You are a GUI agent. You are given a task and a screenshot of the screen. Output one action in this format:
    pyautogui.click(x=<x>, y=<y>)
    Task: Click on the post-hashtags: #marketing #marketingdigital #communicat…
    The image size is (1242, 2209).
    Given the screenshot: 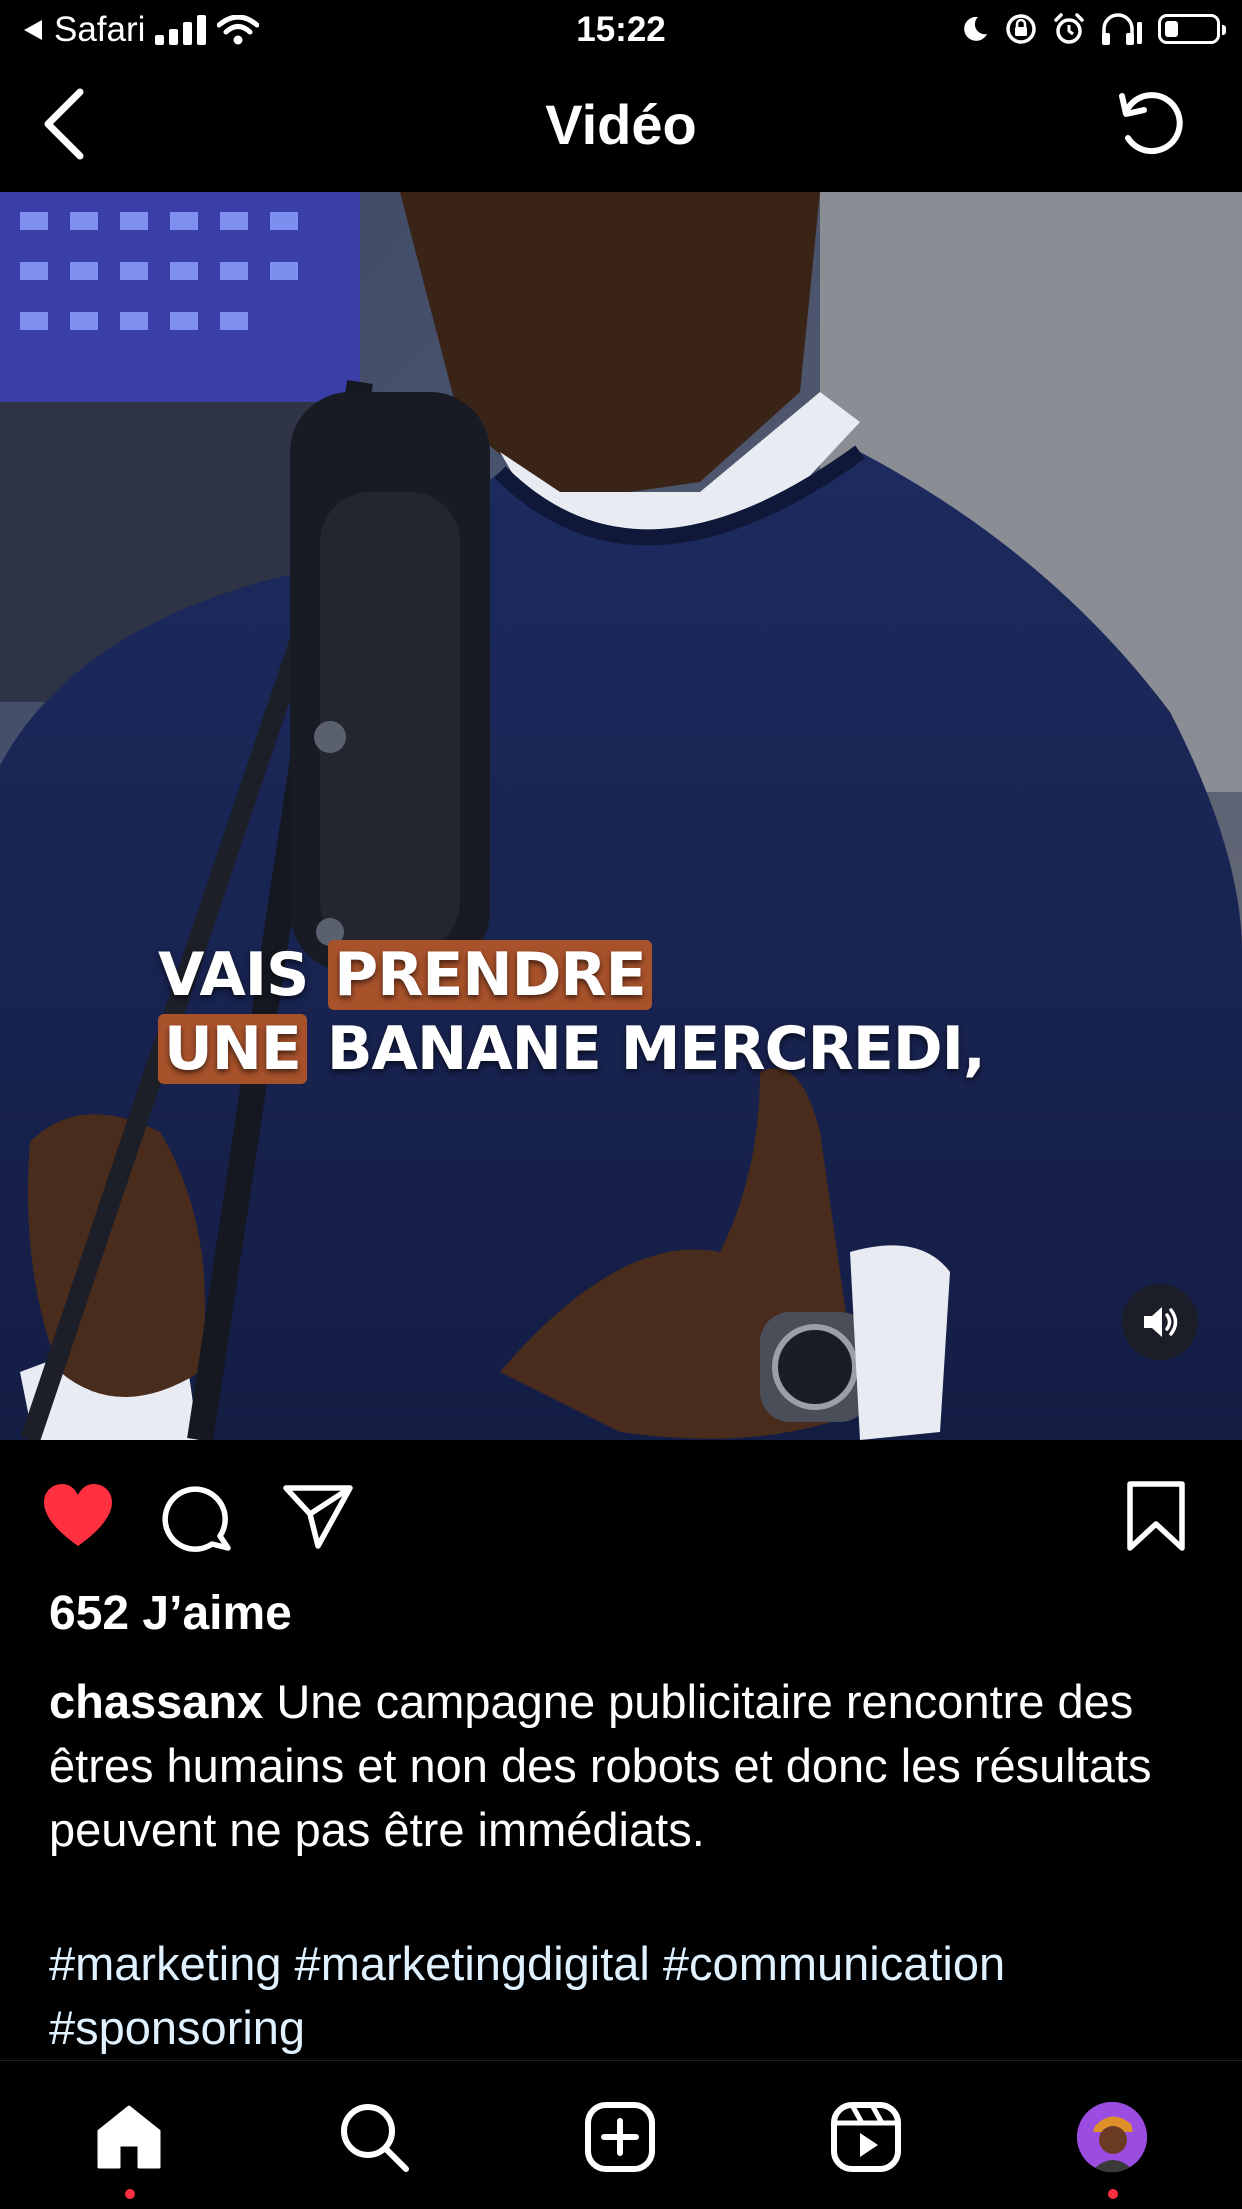 What is the action you would take?
    pyautogui.click(x=634, y=1996)
    